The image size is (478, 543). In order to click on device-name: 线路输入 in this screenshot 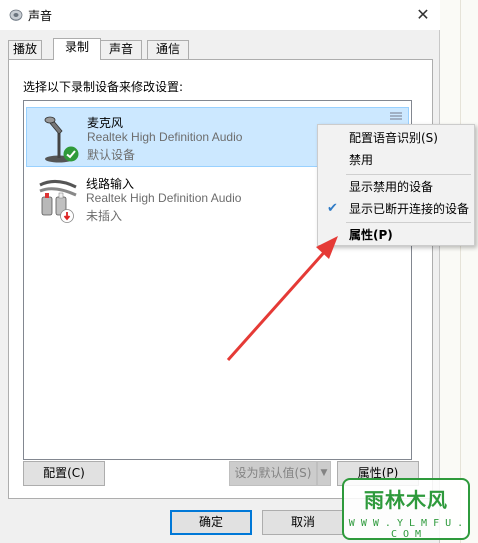, I will do `click(110, 184)`.